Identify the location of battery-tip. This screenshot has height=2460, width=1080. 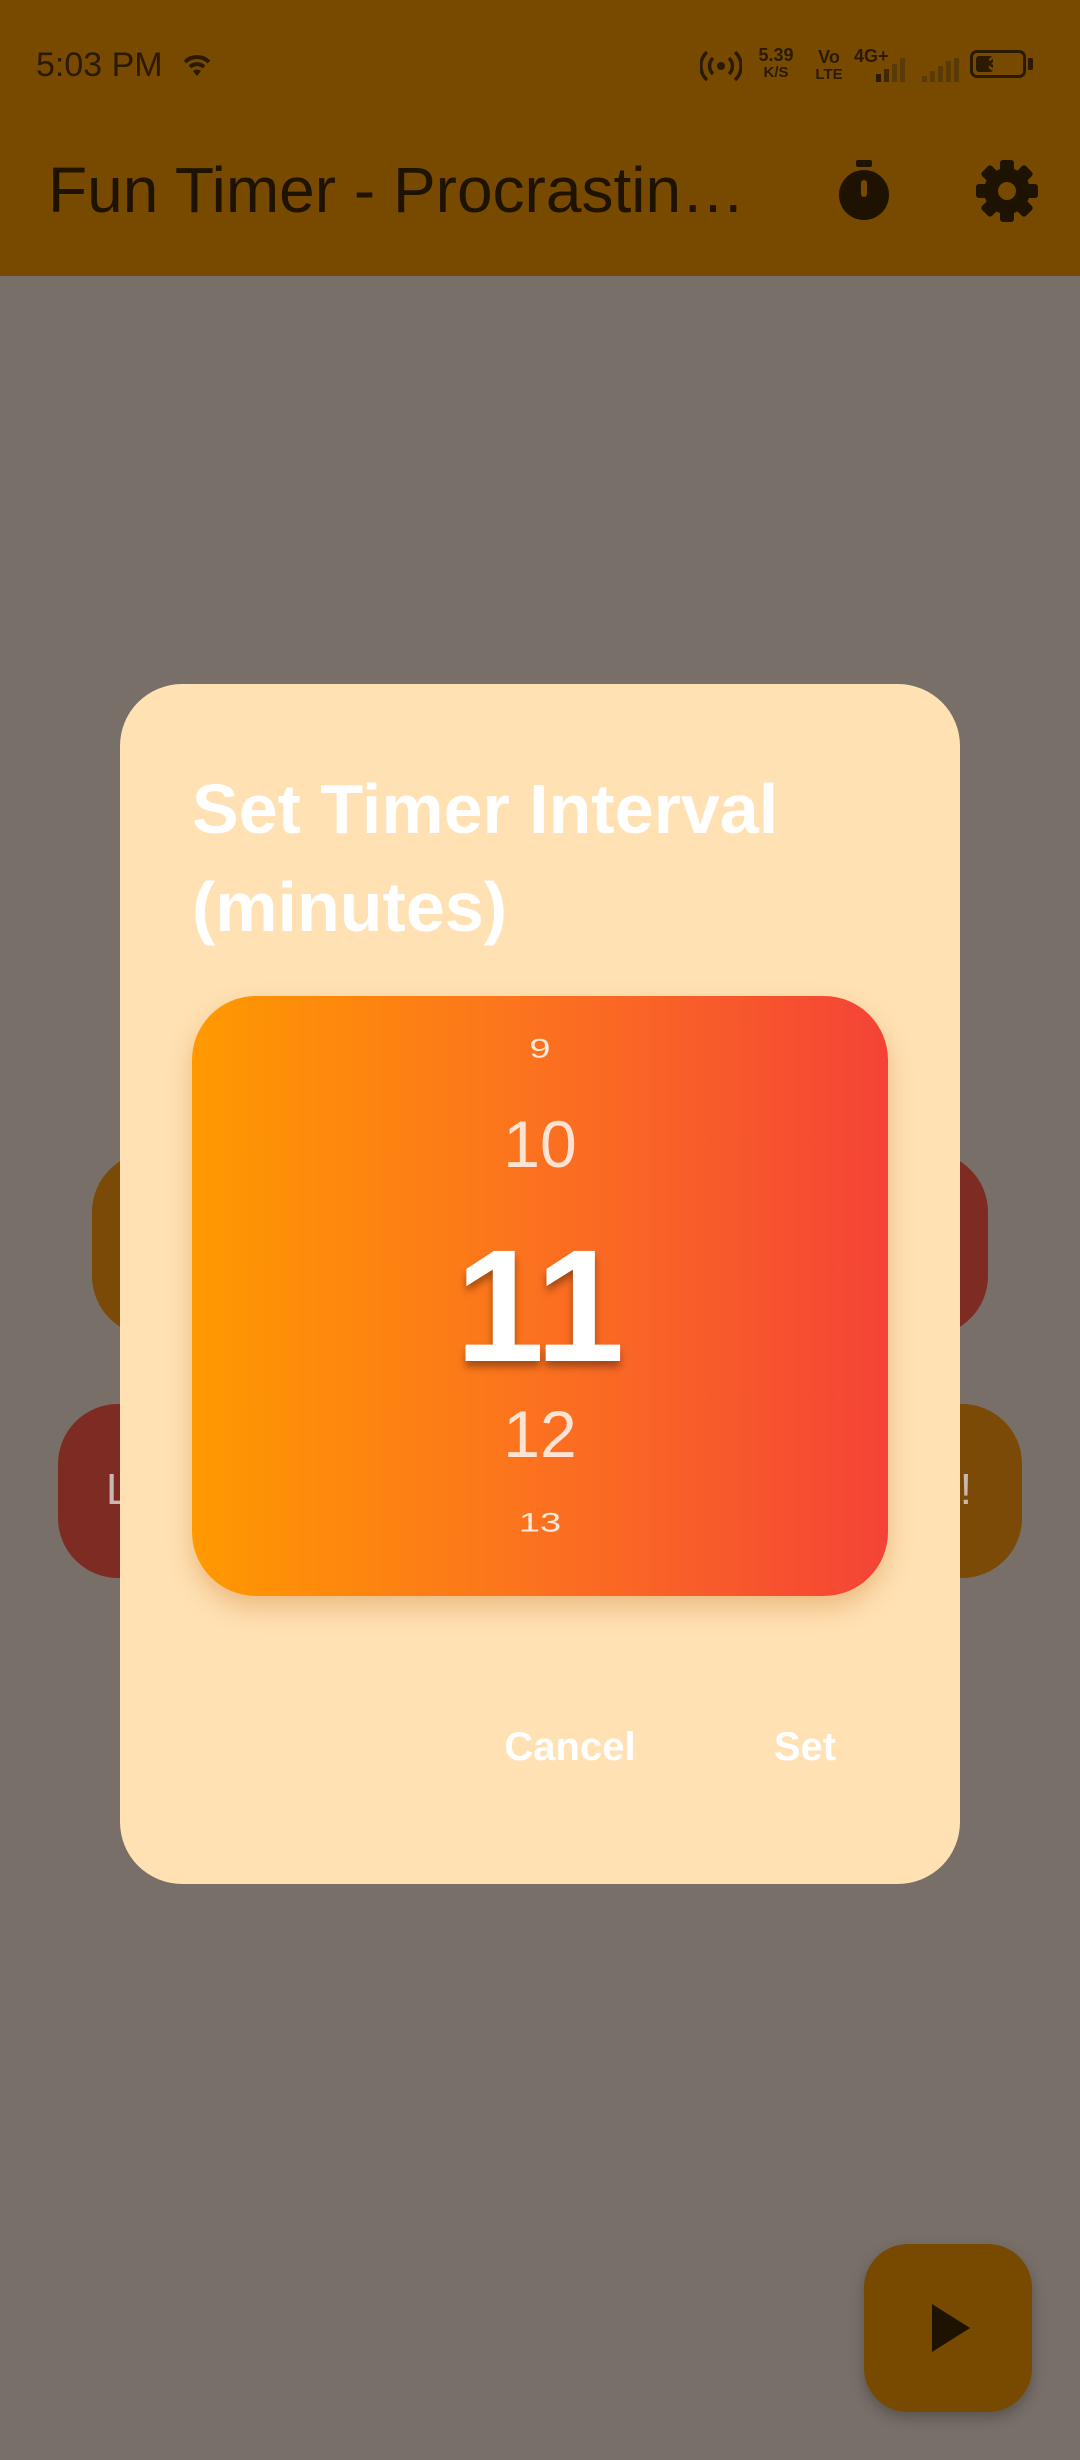
(1030, 64).